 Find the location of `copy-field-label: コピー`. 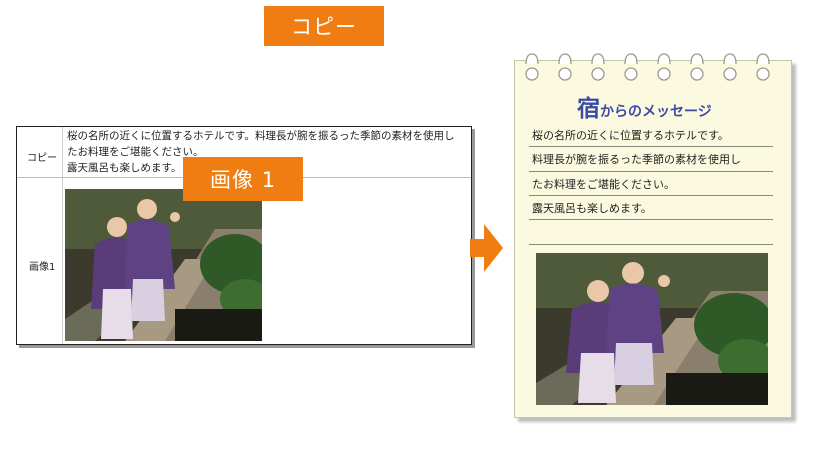

copy-field-label: コピー is located at coordinates (42, 158).